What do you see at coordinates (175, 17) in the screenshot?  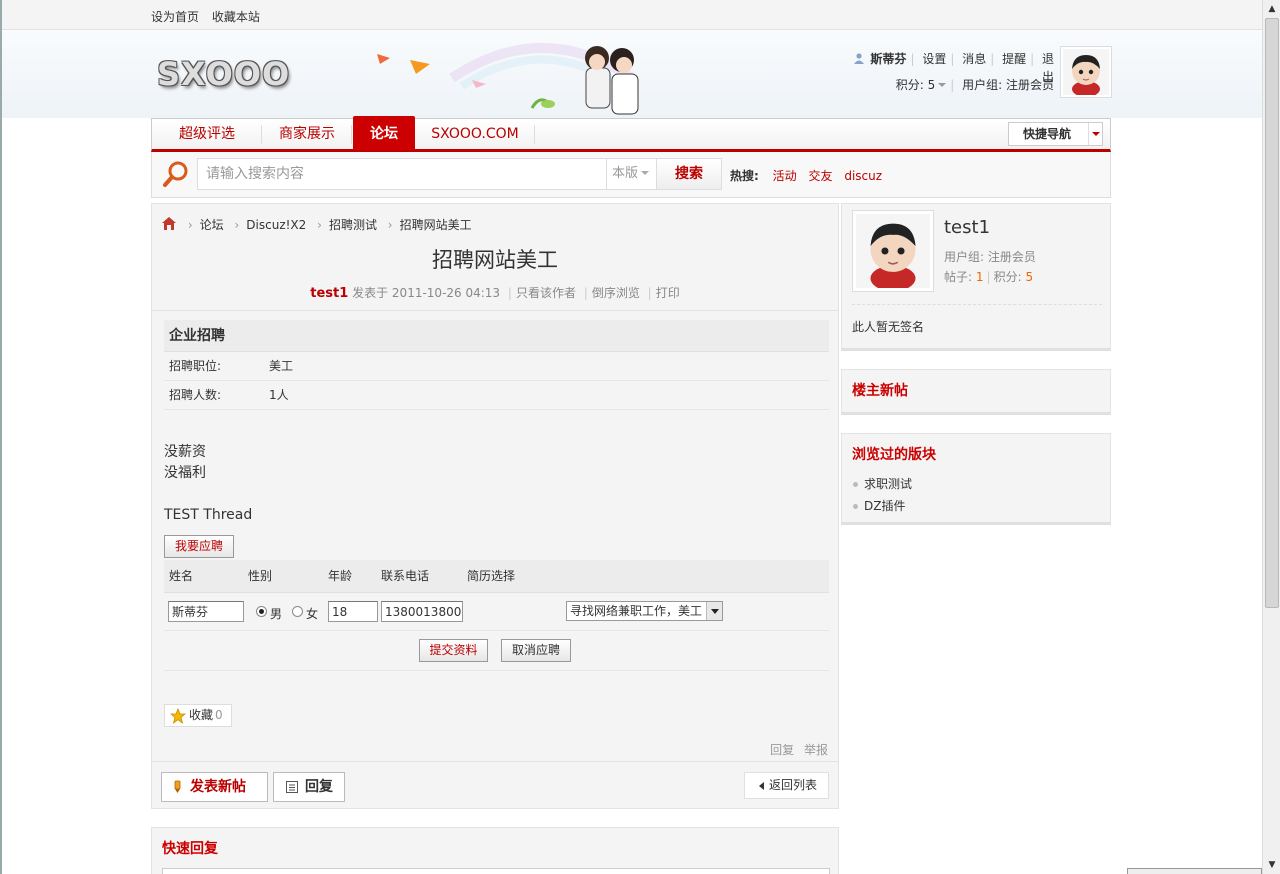 I see `set-homepage-link: 设为首页` at bounding box center [175, 17].